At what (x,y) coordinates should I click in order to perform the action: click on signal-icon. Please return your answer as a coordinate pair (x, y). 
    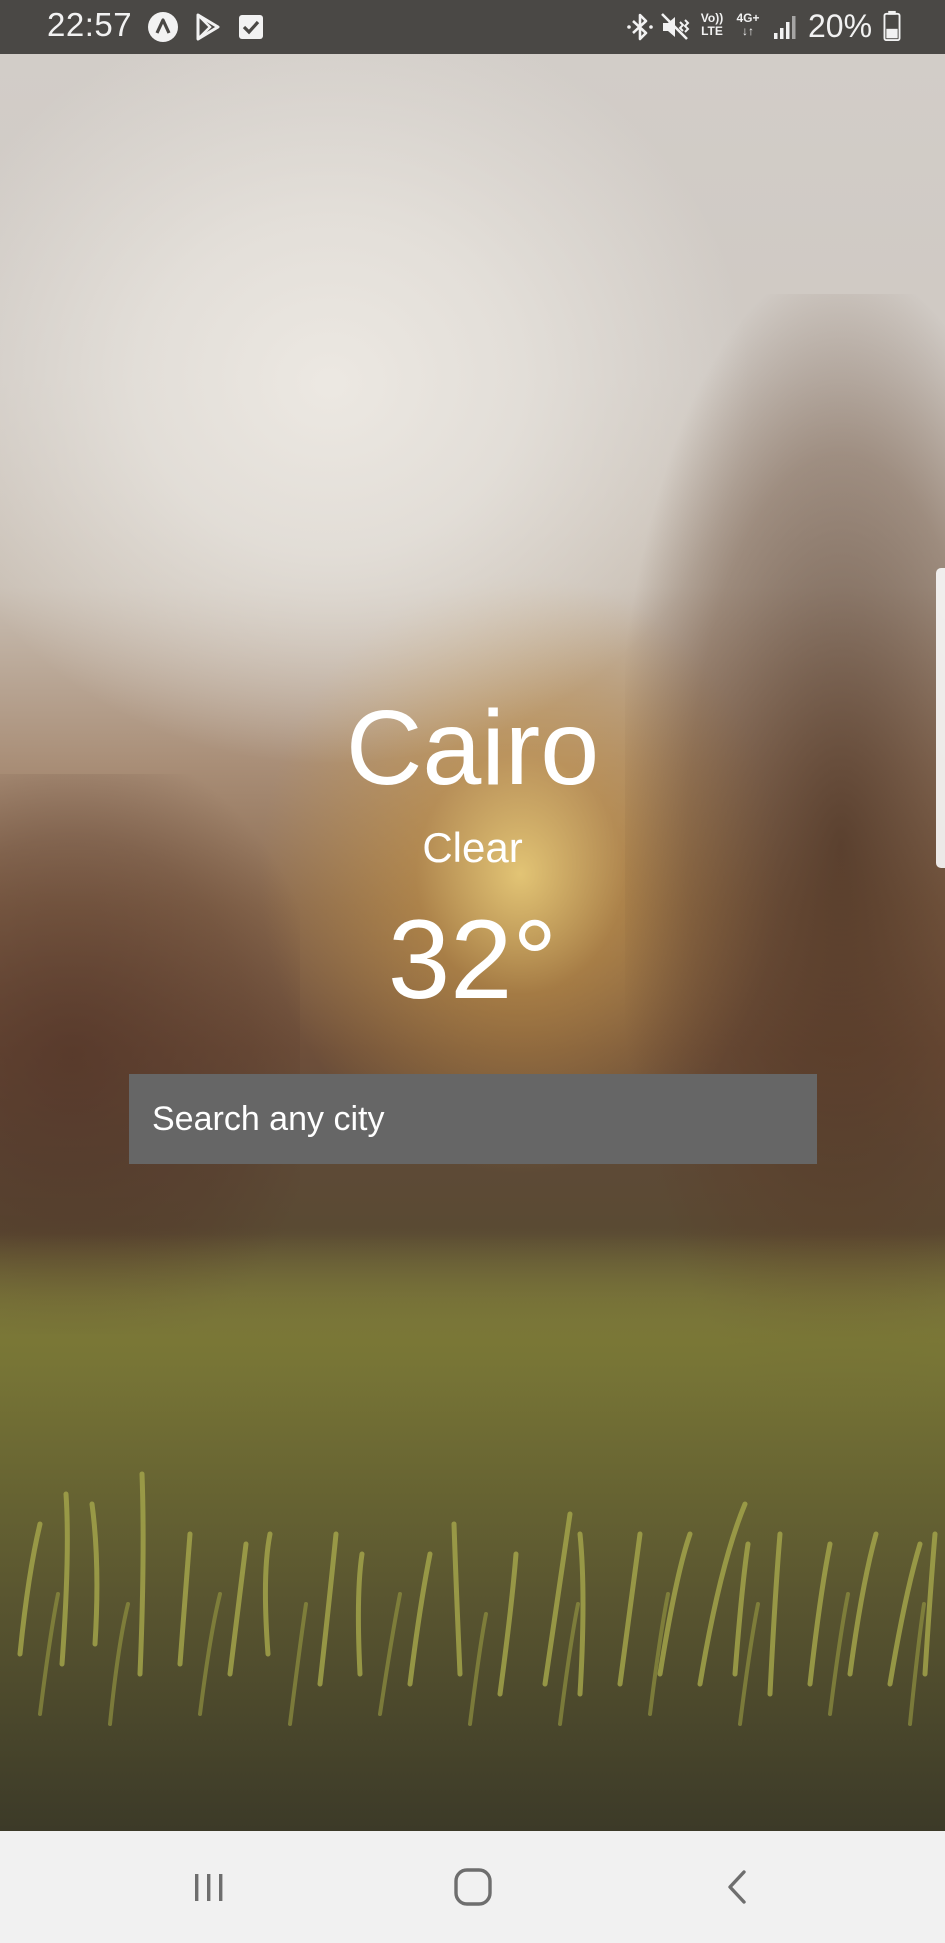
    Looking at the image, I should click on (785, 27).